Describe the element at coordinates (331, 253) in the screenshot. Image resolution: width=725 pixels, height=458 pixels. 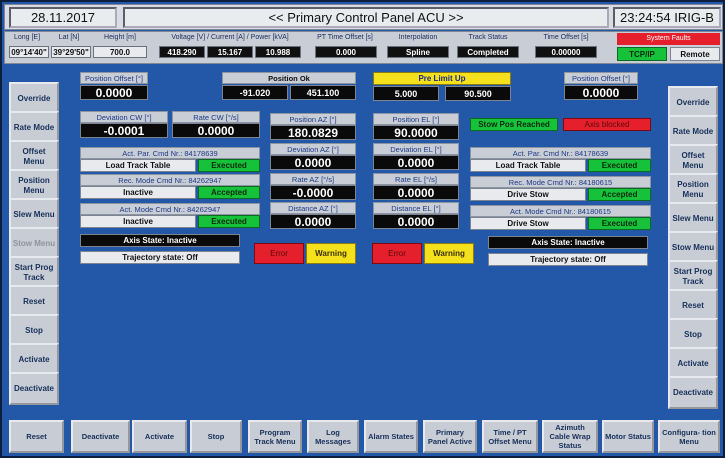
I see `az-warning-indicator: Warning` at that location.